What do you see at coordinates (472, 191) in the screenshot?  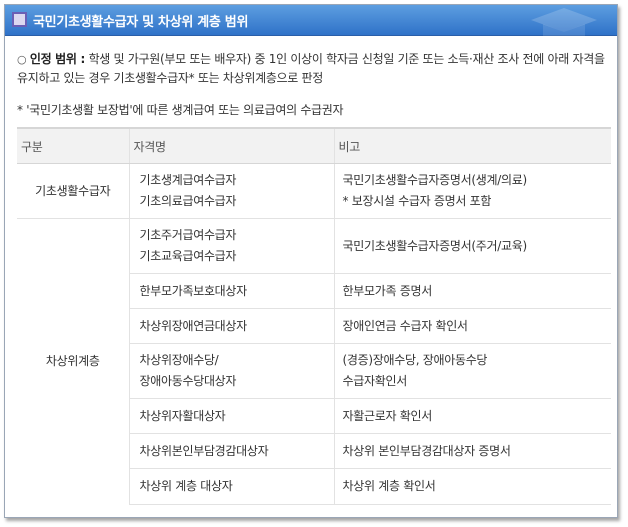 I see `remarks-cell: 국민기초생활수급자증명서(생계/의료) * 보장시설 수급자 증명서 포함` at bounding box center [472, 191].